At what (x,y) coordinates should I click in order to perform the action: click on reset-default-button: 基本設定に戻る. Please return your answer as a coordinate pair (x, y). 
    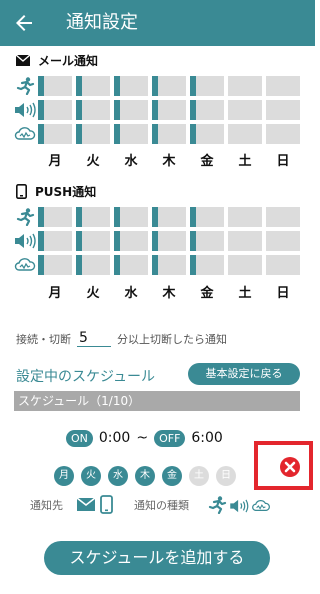
    Looking at the image, I should click on (244, 374).